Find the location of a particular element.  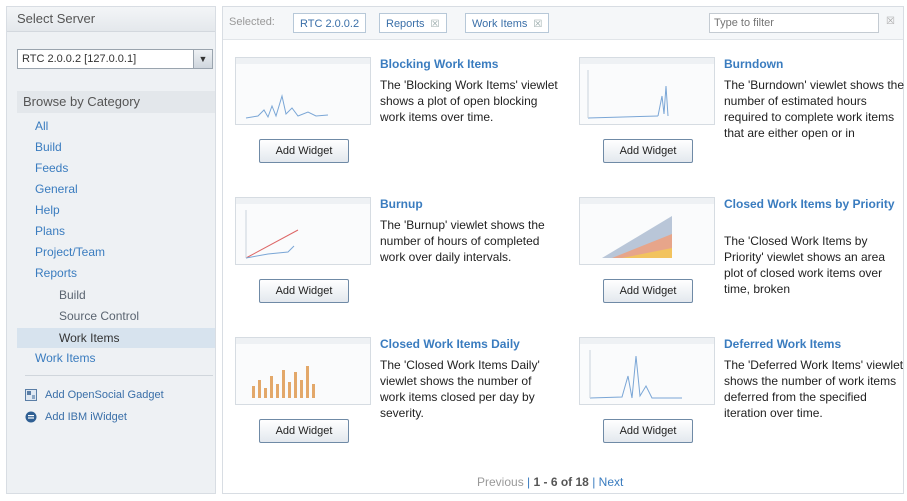

opensocial-gadget-icon is located at coordinates (31, 395).